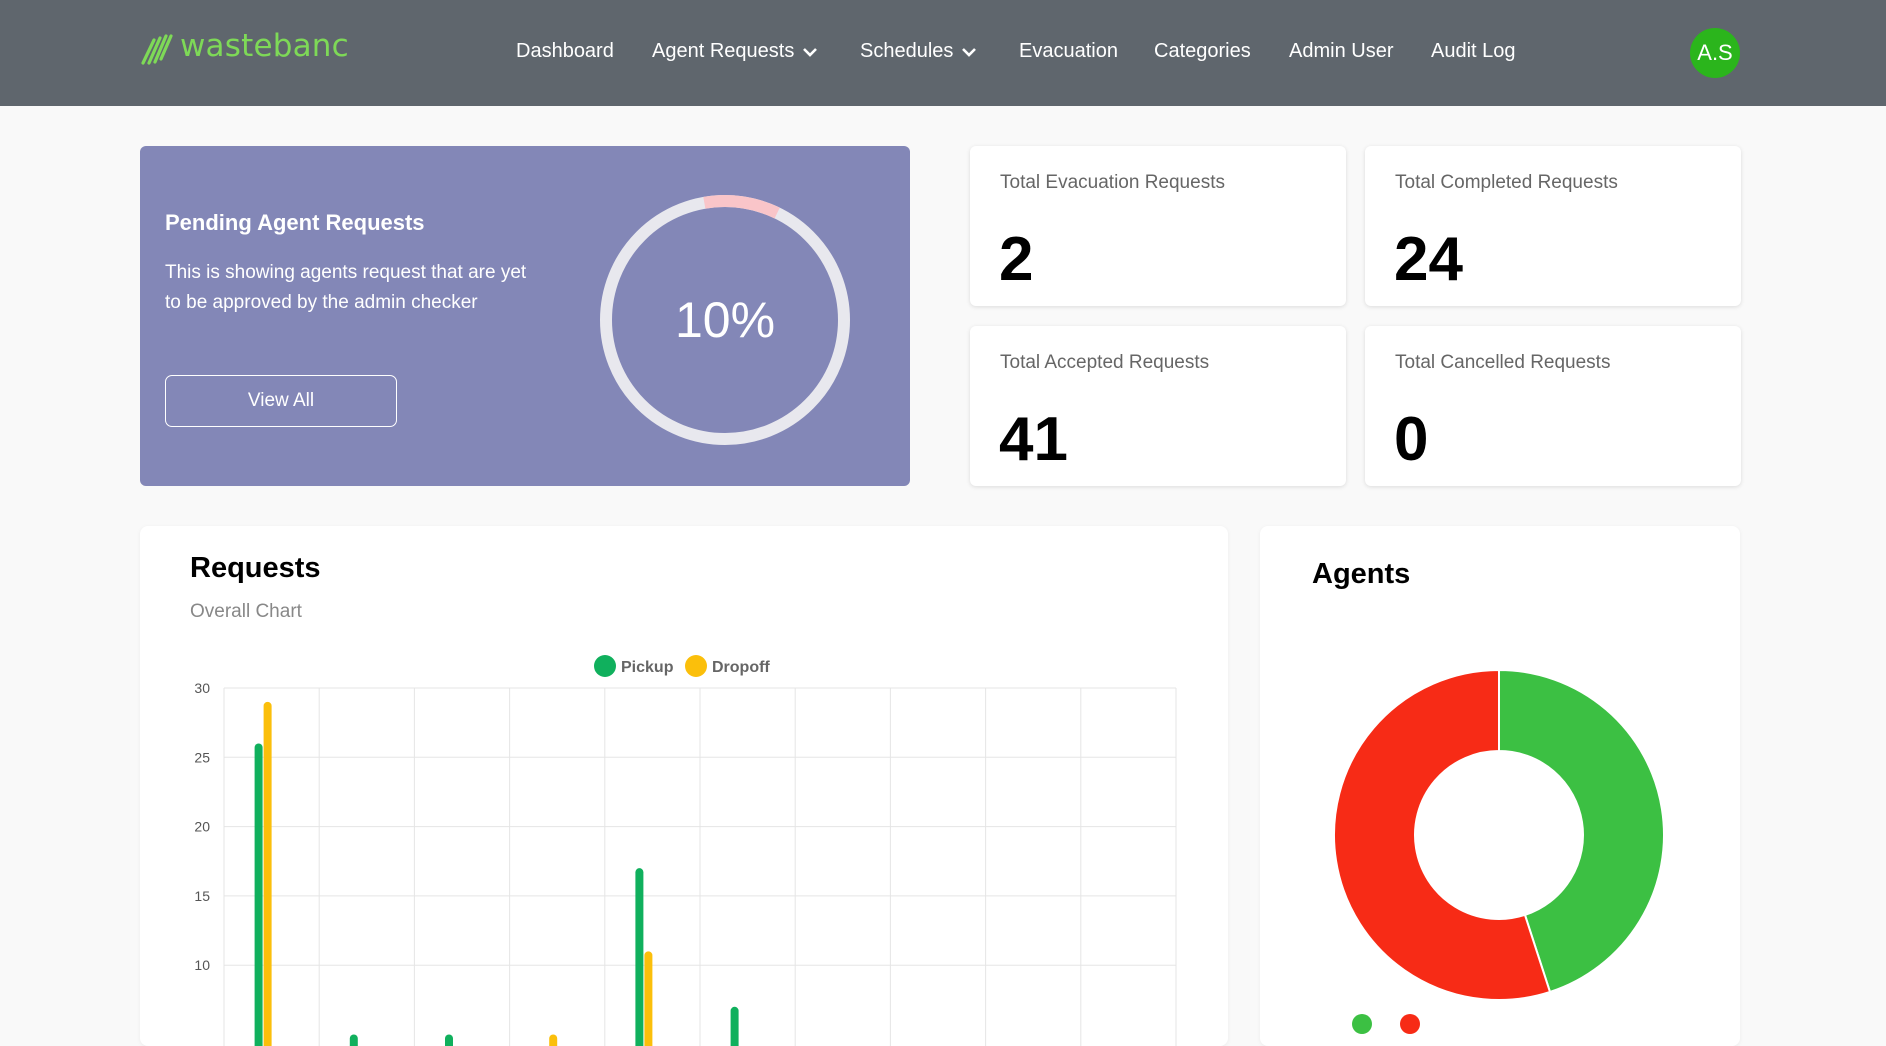 The image size is (1886, 1046). What do you see at coordinates (1016, 259) in the screenshot?
I see `stat-value: 2` at bounding box center [1016, 259].